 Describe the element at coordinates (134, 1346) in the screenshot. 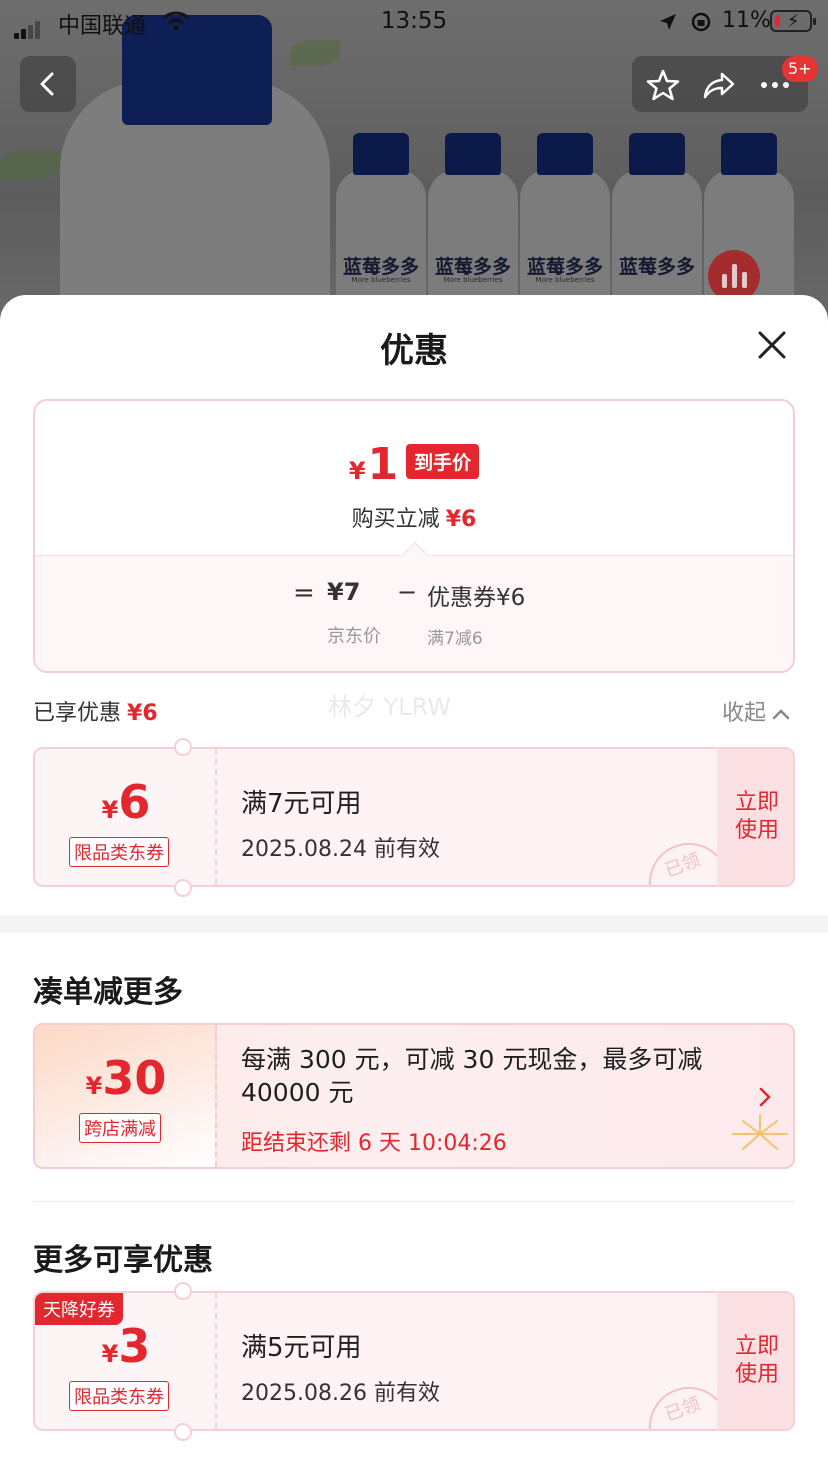

I see `coupon-amount: 3` at that location.